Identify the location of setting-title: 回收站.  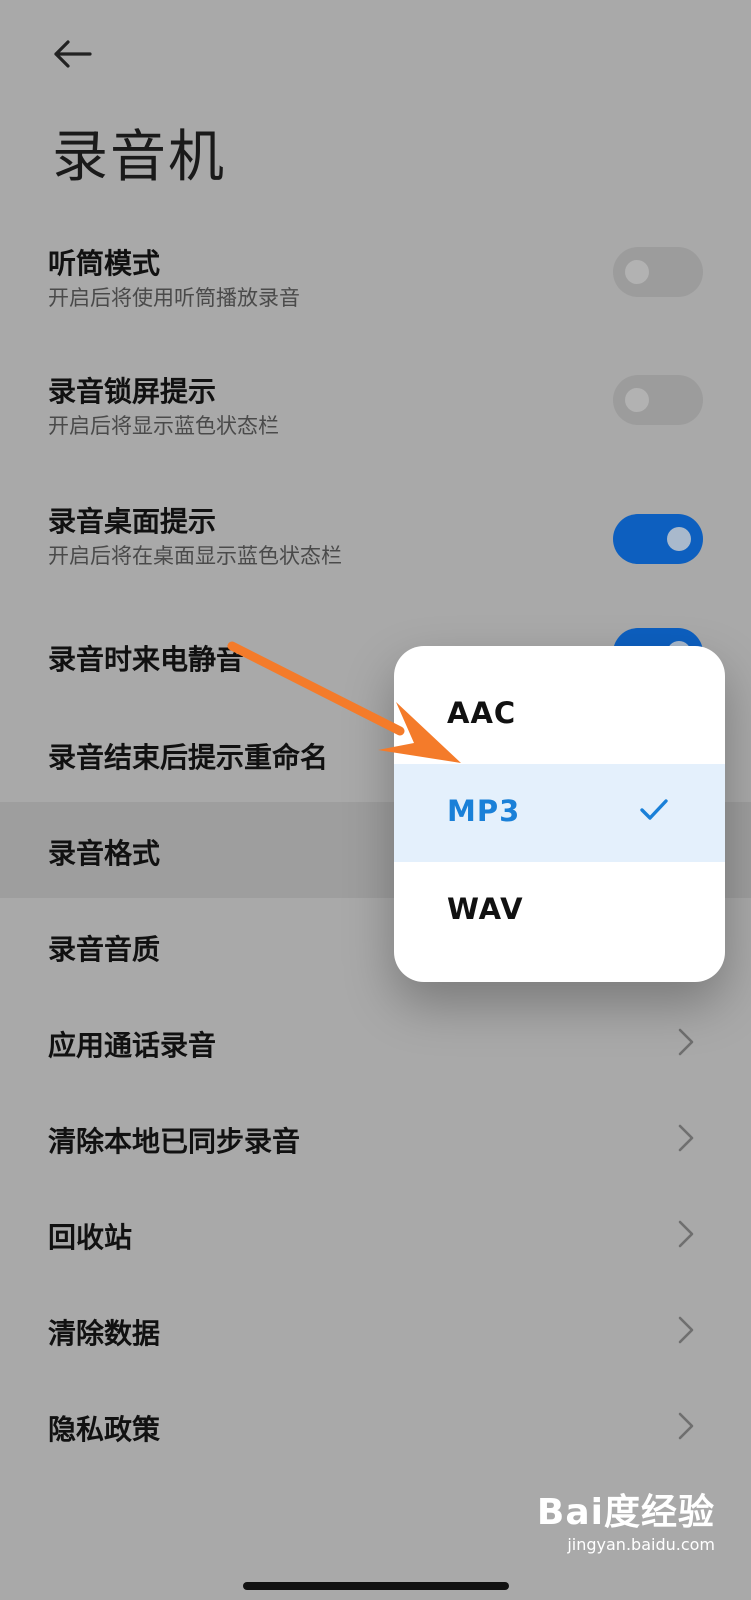
(90, 1237).